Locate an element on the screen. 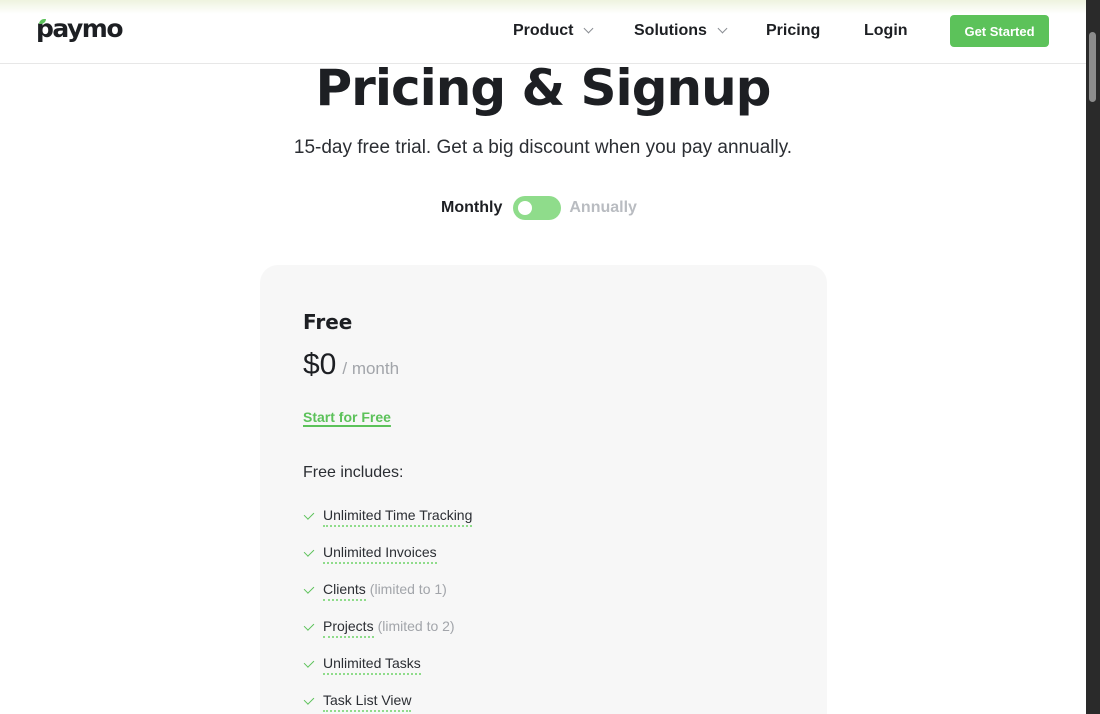  billing-toggle-switch is located at coordinates (537, 208).